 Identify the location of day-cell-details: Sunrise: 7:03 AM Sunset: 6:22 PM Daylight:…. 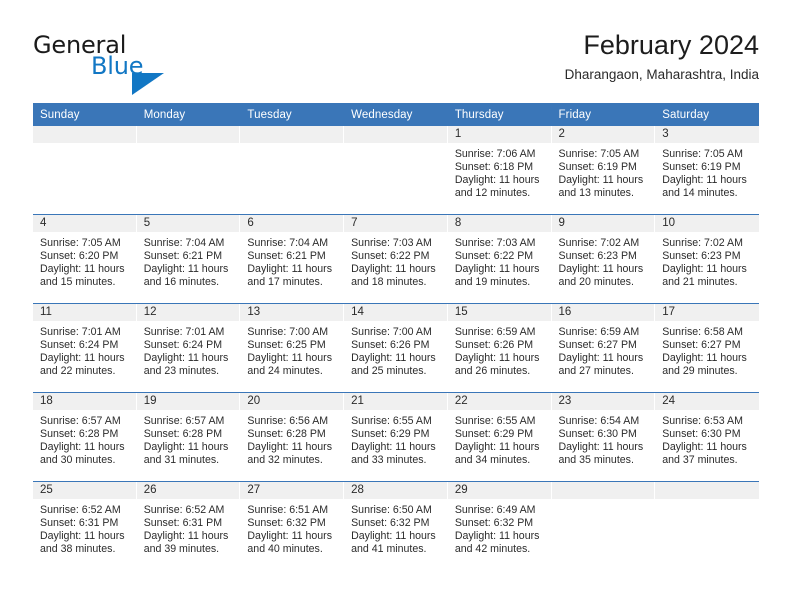
(396, 260).